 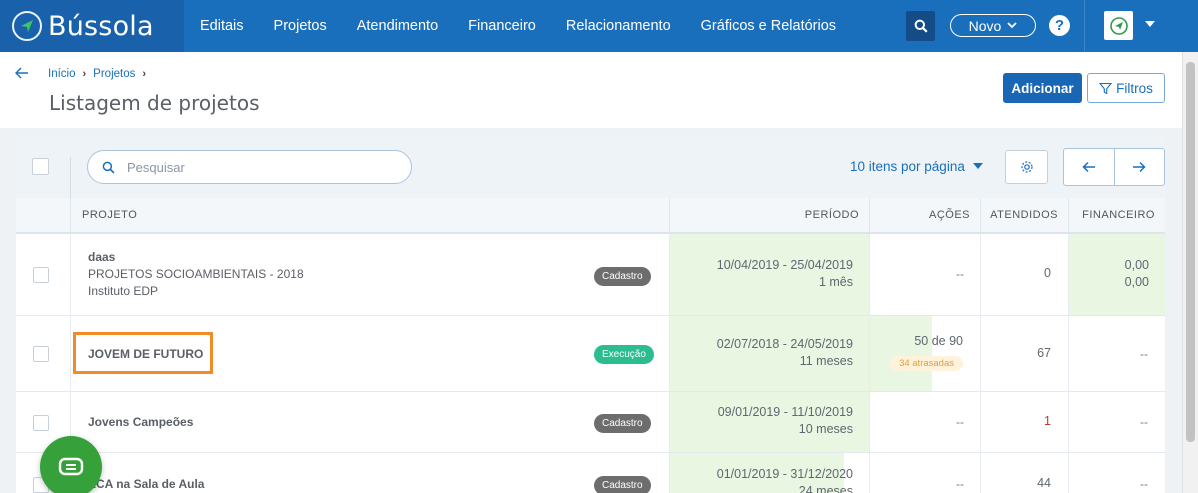 I want to click on period-range: 10/04/2019 - 25/04/2019, so click(x=784, y=265).